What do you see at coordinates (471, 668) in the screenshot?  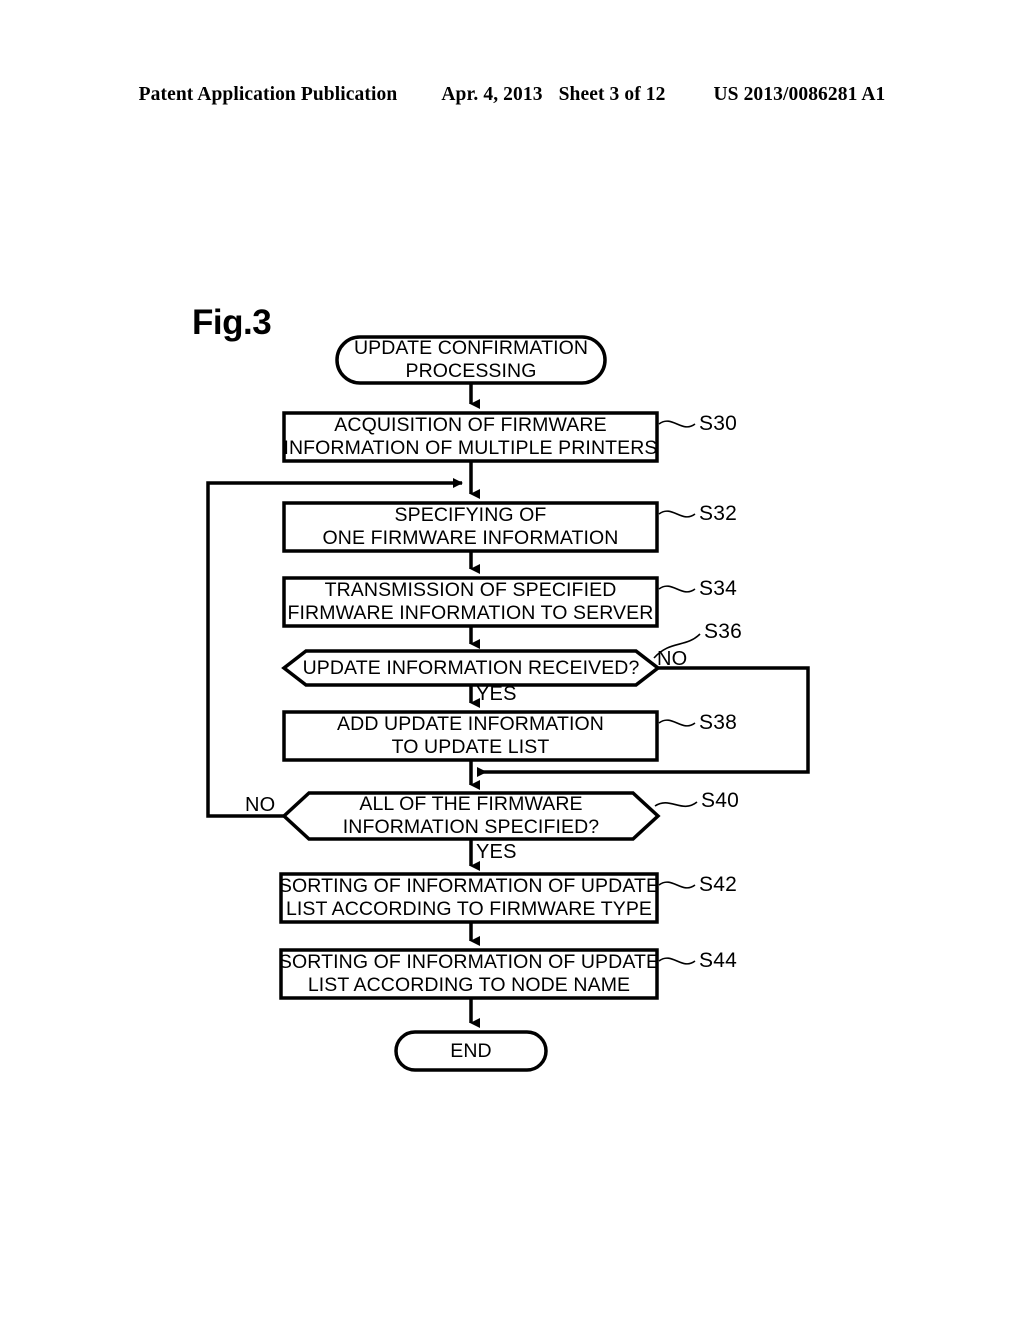 I see `node-s36-shape` at bounding box center [471, 668].